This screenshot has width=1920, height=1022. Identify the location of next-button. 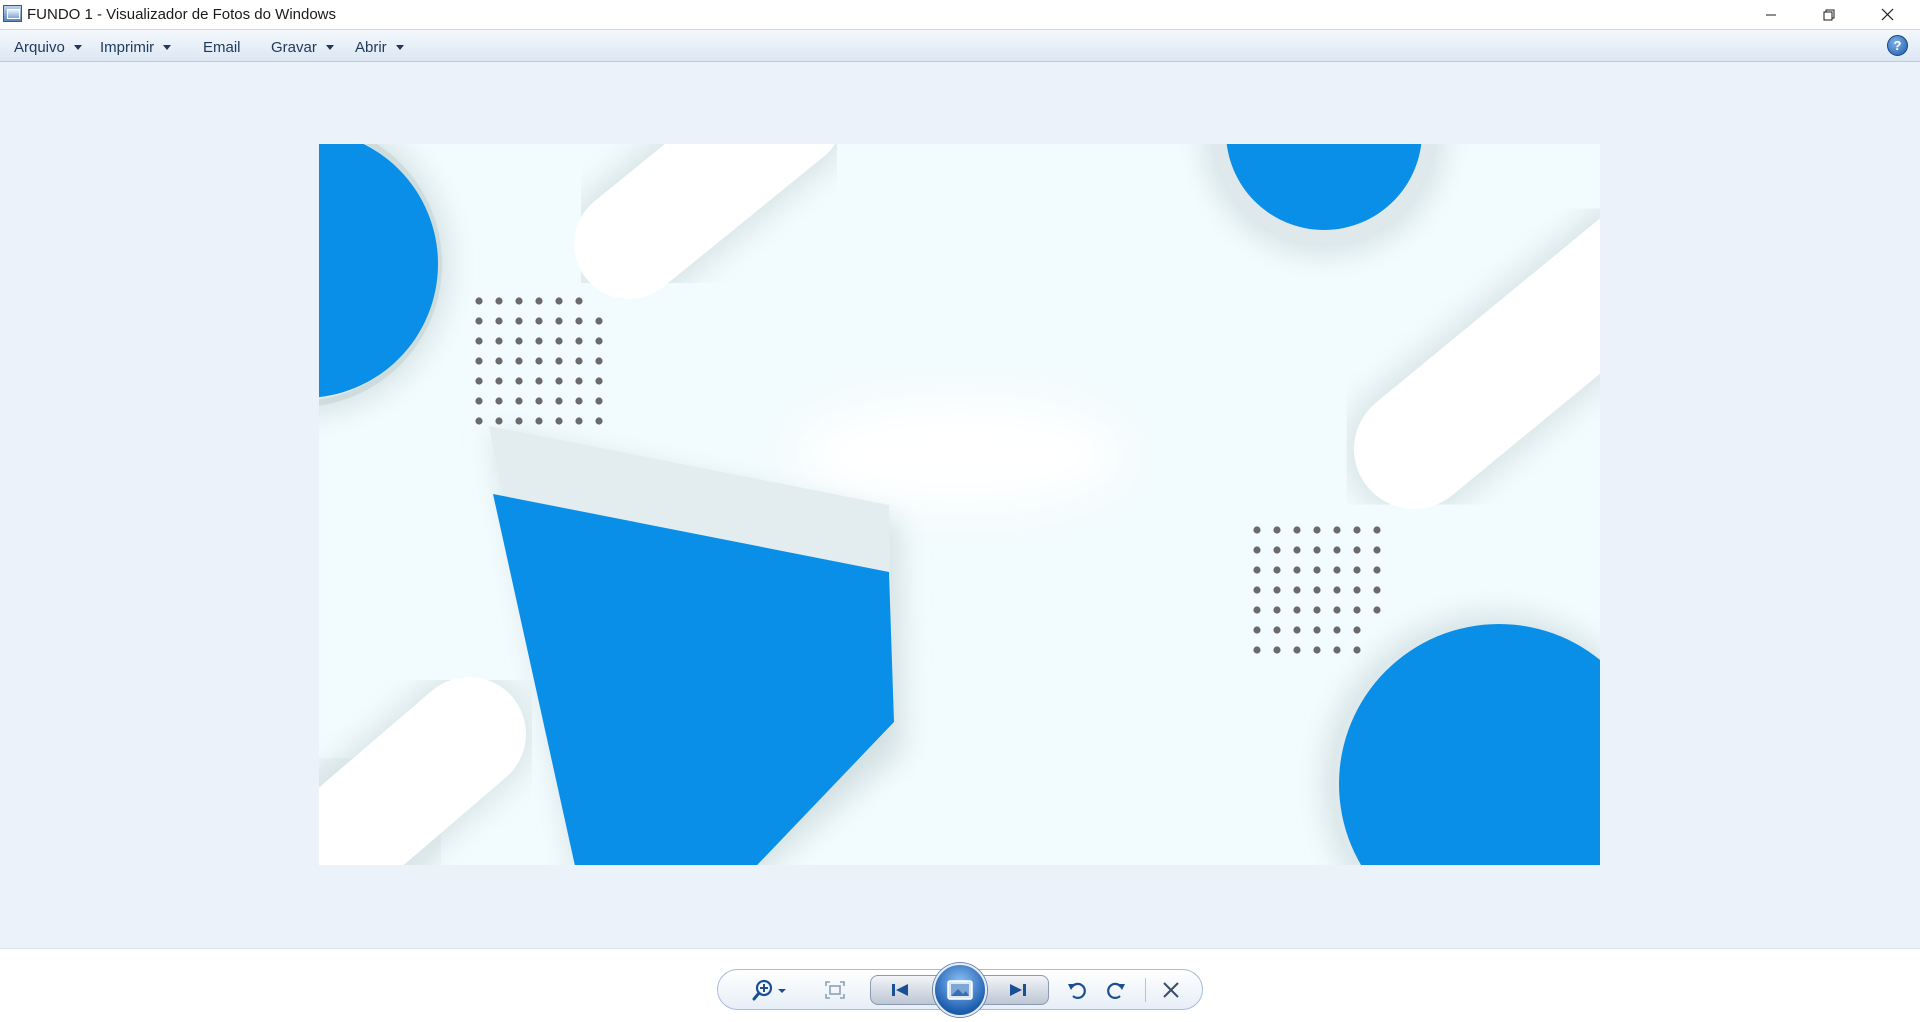
(1018, 990).